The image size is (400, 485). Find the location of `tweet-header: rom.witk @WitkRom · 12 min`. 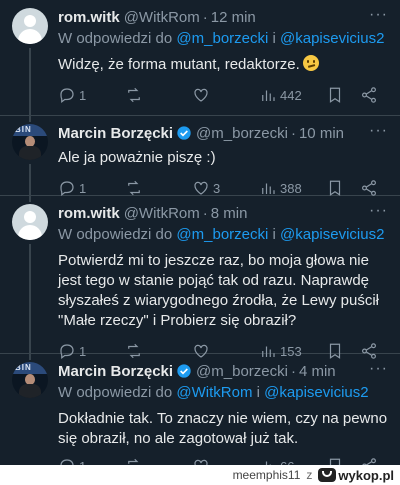

tweet-header: rom.witk @WitkRom · 12 min is located at coordinates (224, 17).